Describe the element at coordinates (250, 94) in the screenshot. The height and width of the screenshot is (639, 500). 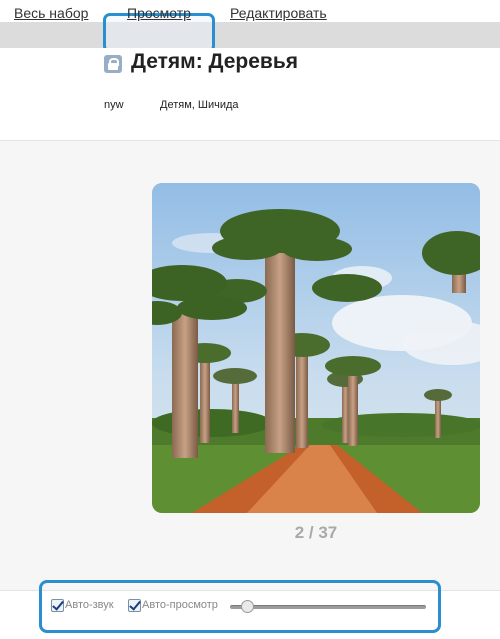
I see `set-header: Детям: Деревья nyw Детям, Шичида` at that location.